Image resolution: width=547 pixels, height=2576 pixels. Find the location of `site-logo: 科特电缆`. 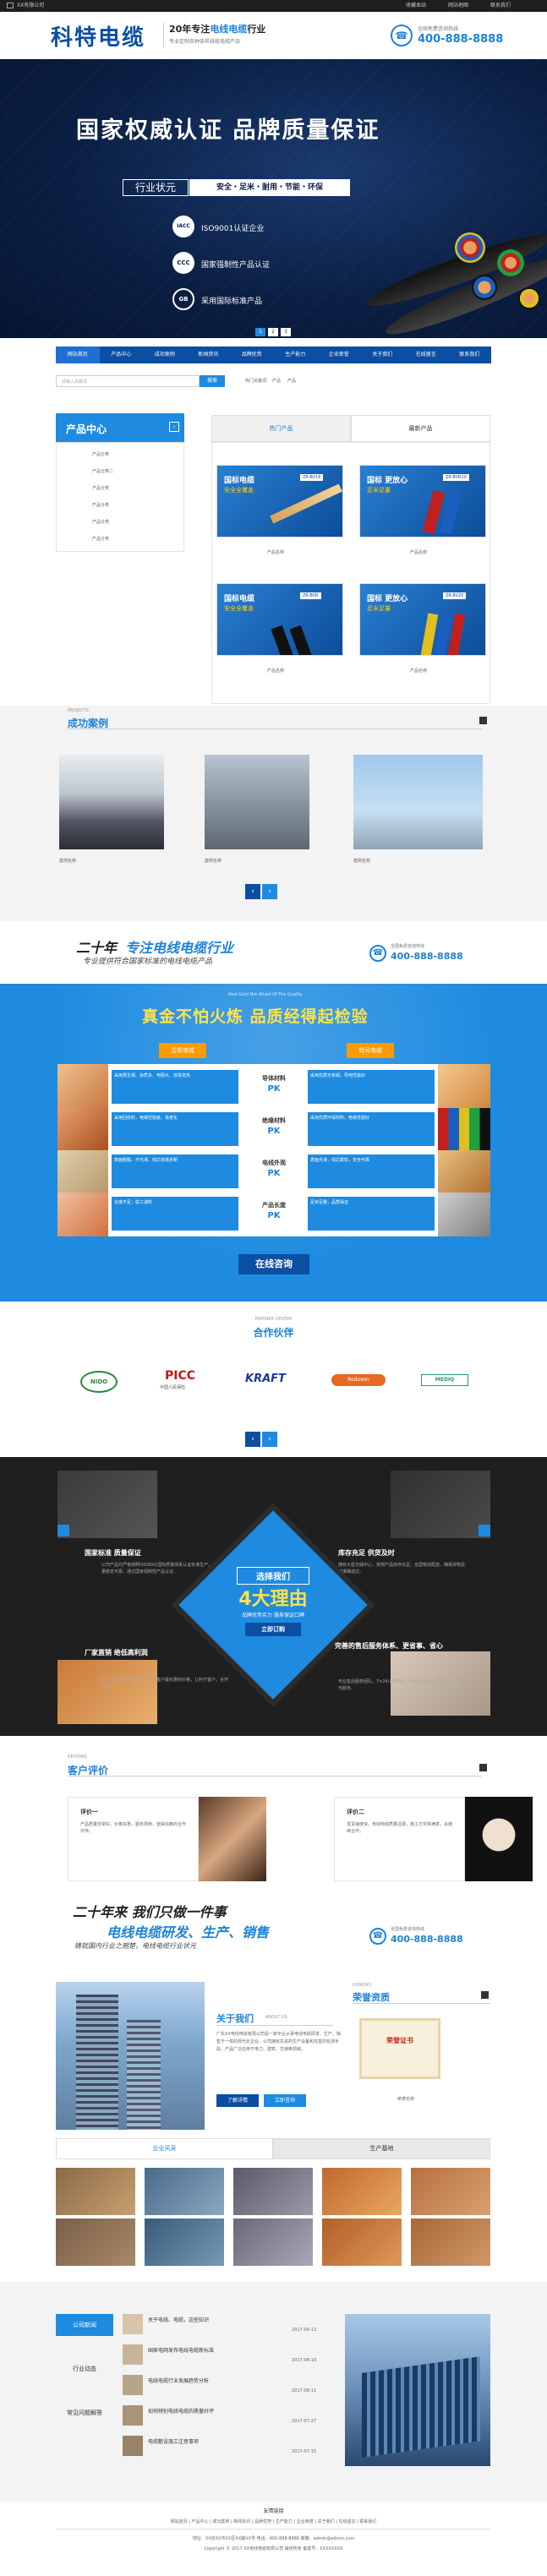

site-logo: 科特电缆 is located at coordinates (98, 36).